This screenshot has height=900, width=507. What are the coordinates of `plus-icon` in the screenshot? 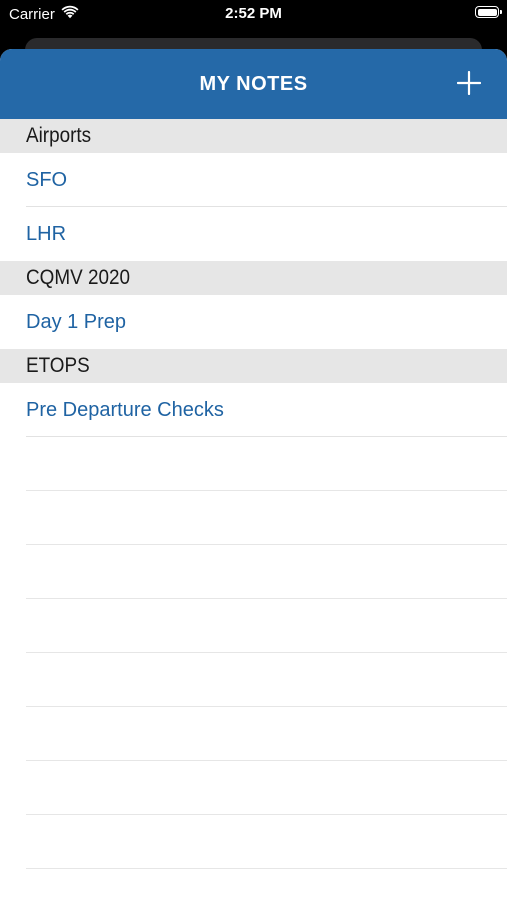 It's located at (469, 83).